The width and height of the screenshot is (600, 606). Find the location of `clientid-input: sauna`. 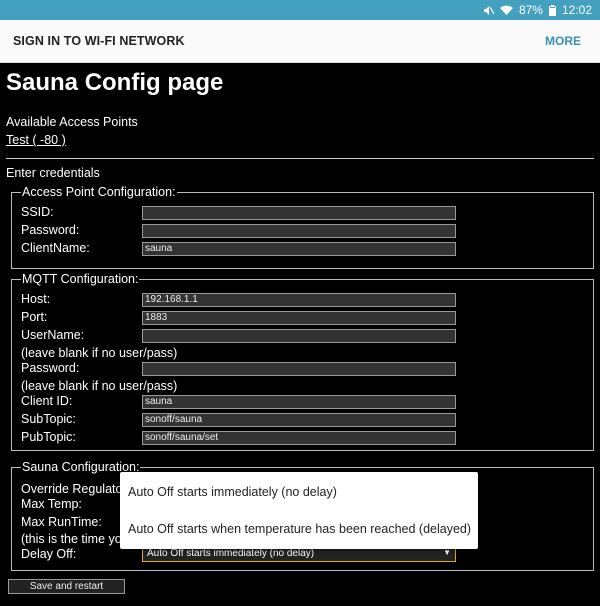

clientid-input: sauna is located at coordinates (299, 402).